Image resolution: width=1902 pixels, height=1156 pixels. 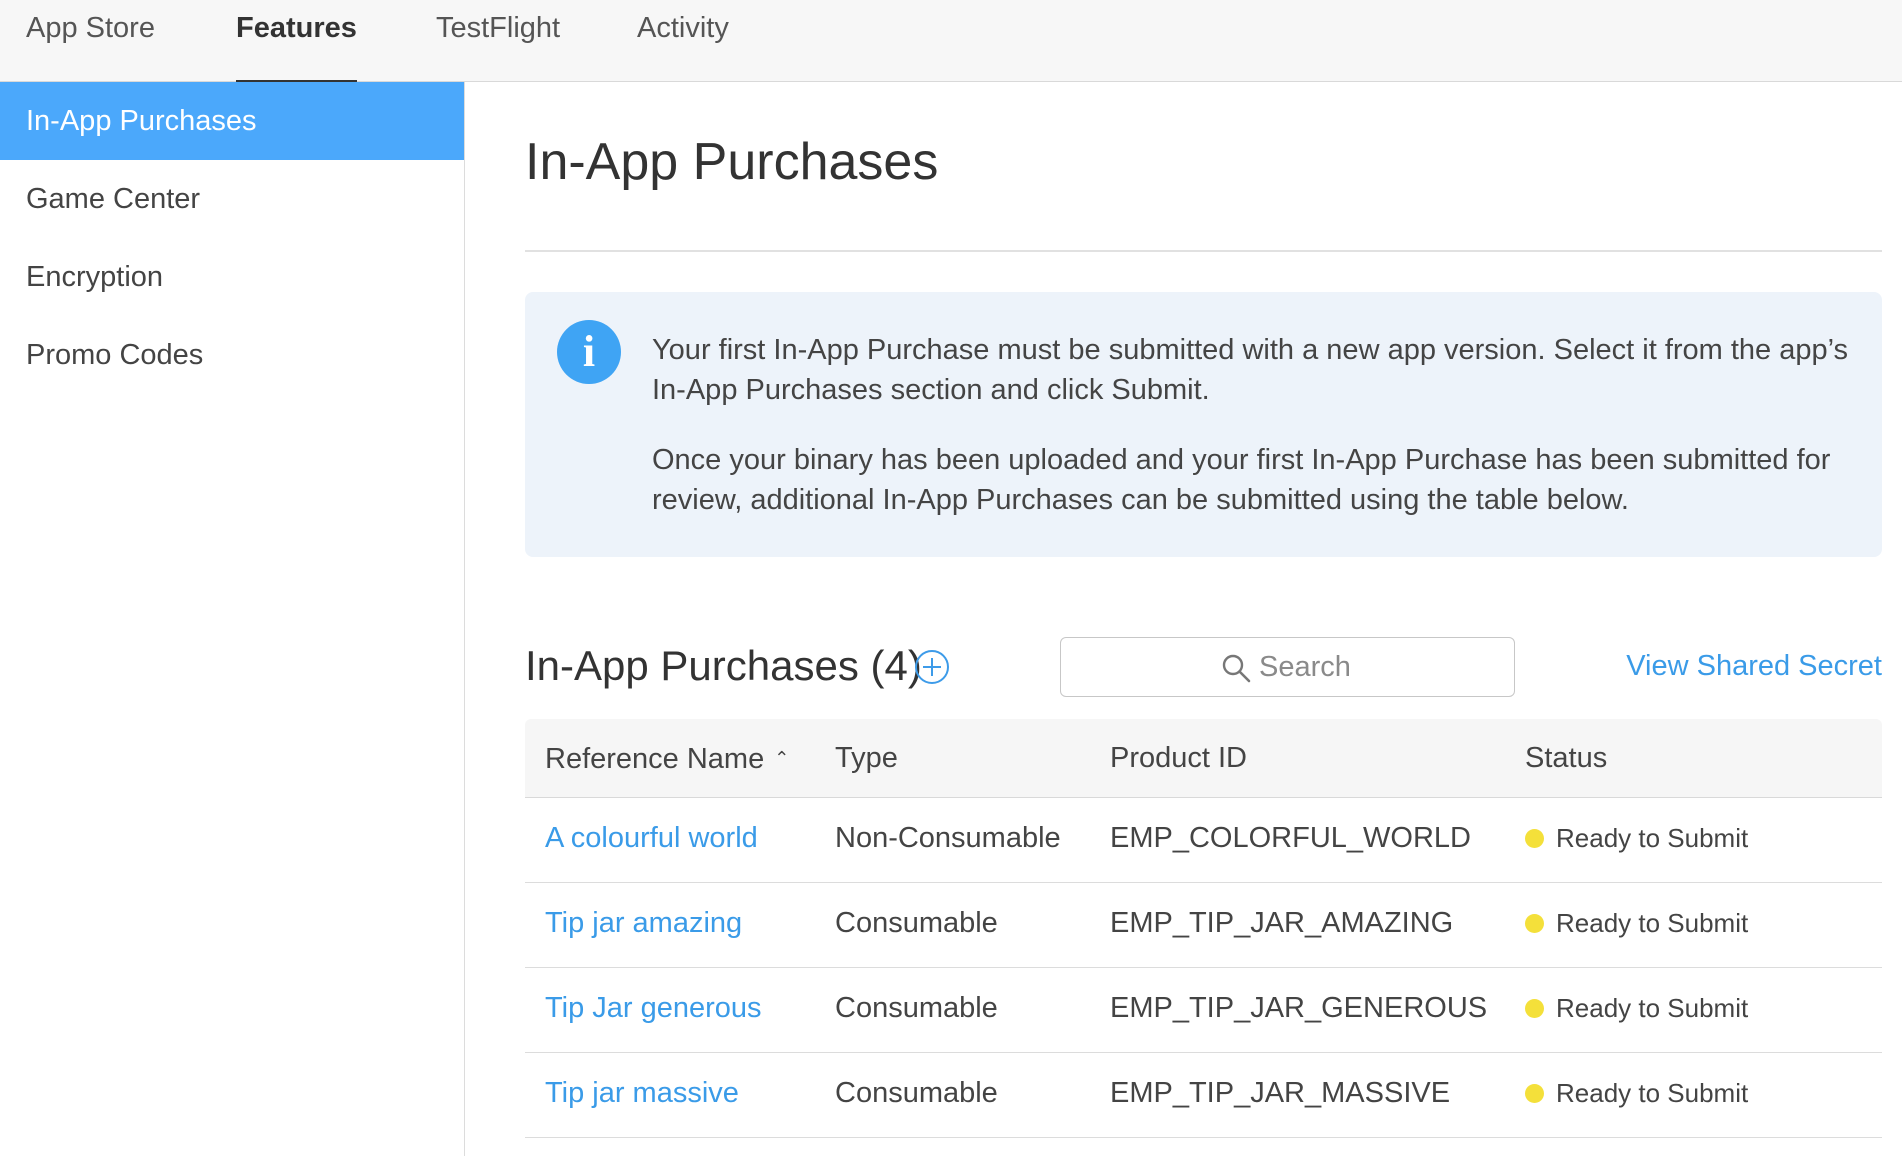 What do you see at coordinates (1203, 251) in the screenshot?
I see `divider` at bounding box center [1203, 251].